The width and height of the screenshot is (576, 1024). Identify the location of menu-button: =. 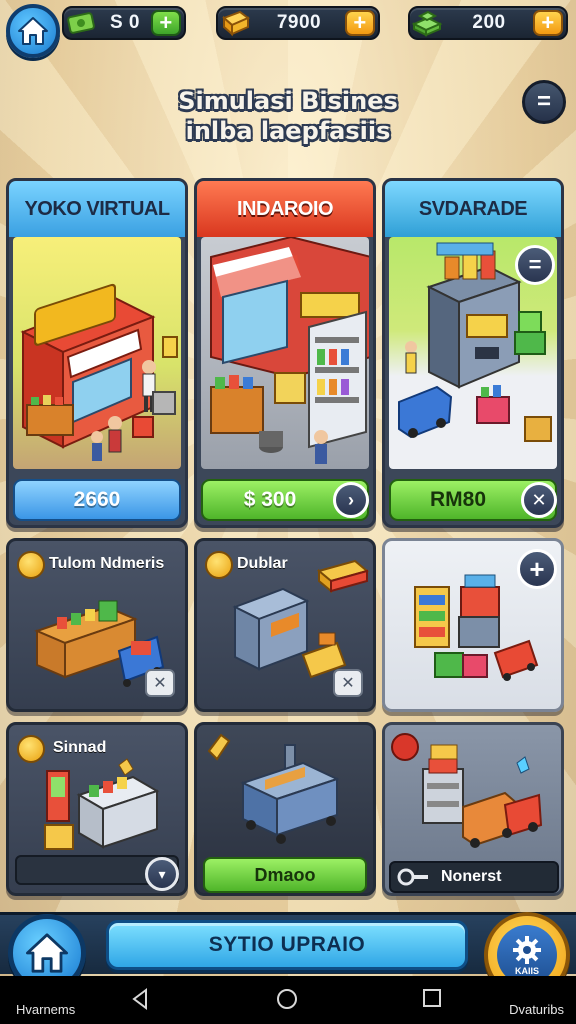
(544, 102).